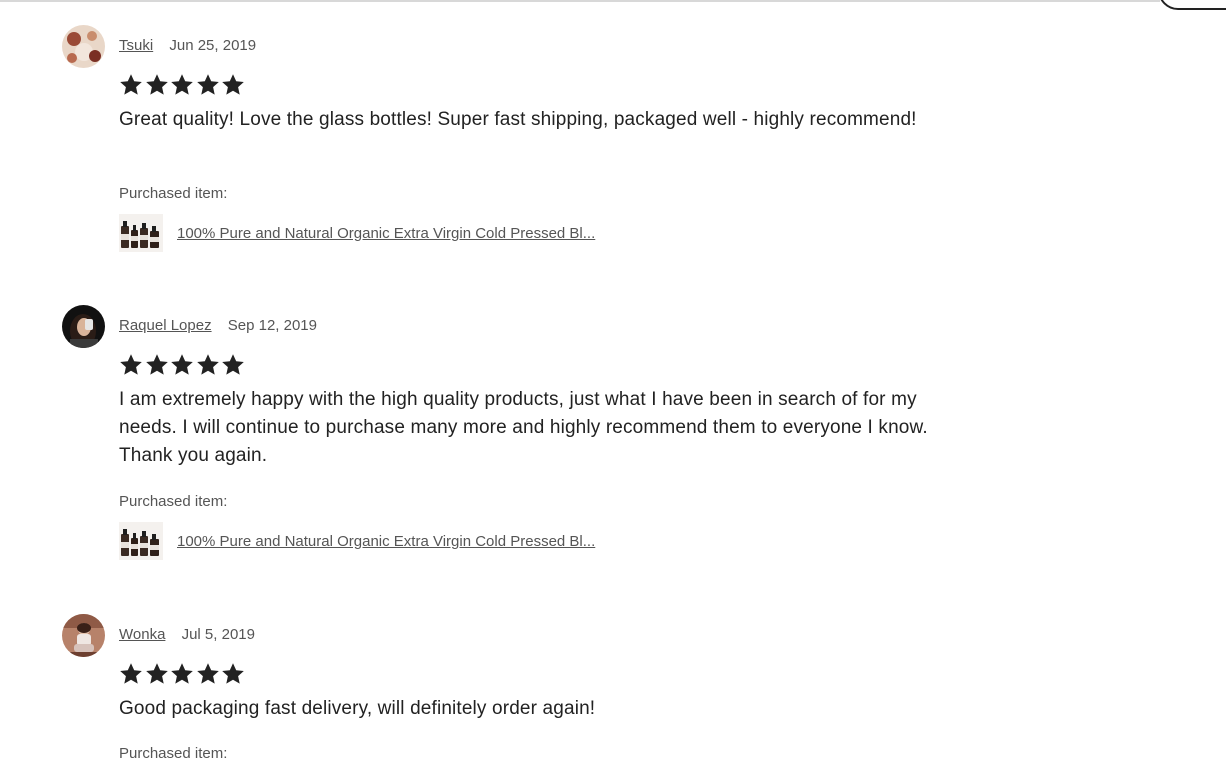  Describe the element at coordinates (165, 325) in the screenshot. I see `reviewer-name: Raquel Lopez` at that location.